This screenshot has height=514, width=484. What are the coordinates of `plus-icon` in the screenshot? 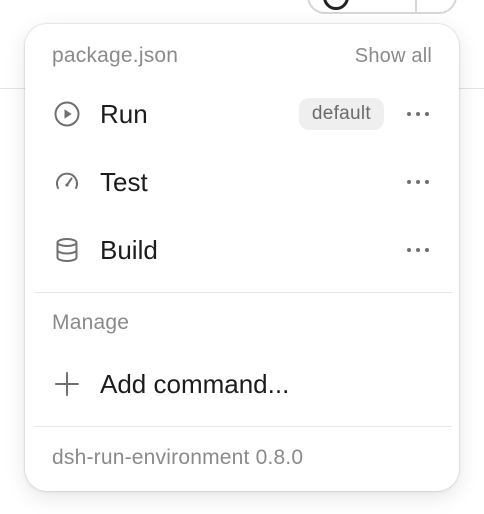 It's located at (67, 384).